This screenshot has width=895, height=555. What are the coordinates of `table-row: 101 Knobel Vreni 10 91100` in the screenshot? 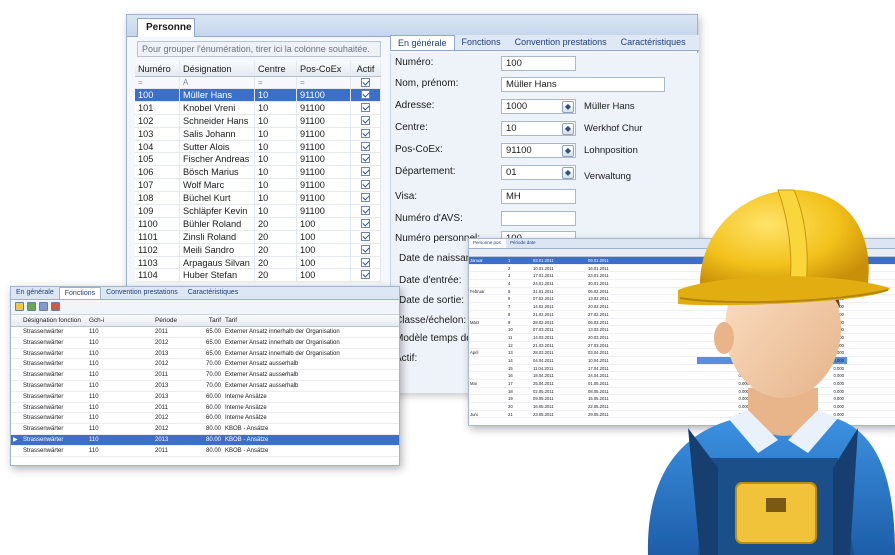 It's located at (258, 108).